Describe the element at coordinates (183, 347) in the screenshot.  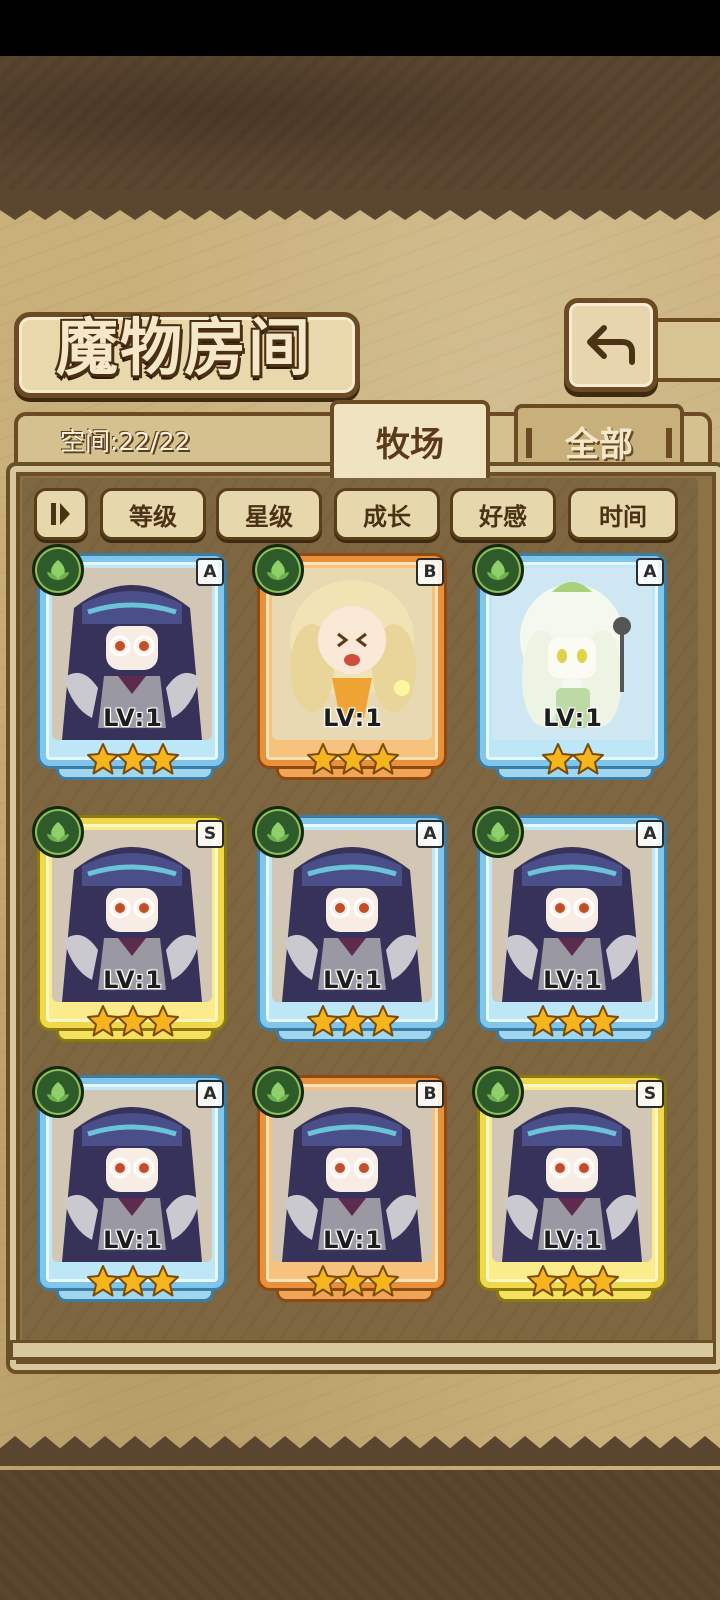
I see `page-title: 魔物房间` at that location.